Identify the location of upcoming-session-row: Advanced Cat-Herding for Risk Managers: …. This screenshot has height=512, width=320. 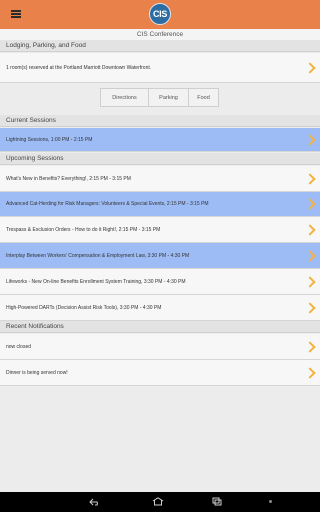
(160, 204).